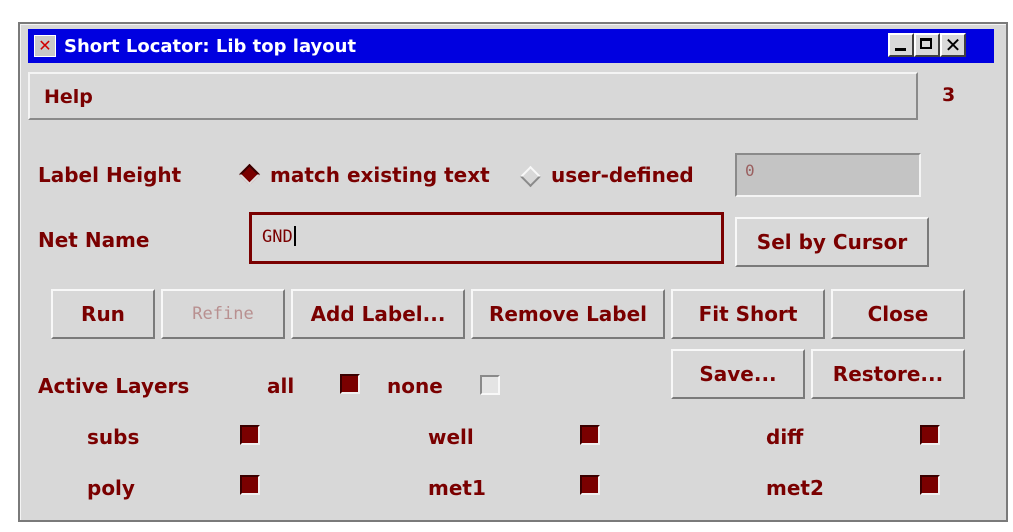 The height and width of the screenshot is (532, 1013). What do you see at coordinates (930, 485) in the screenshot?
I see `layer-met2-checkbox` at bounding box center [930, 485].